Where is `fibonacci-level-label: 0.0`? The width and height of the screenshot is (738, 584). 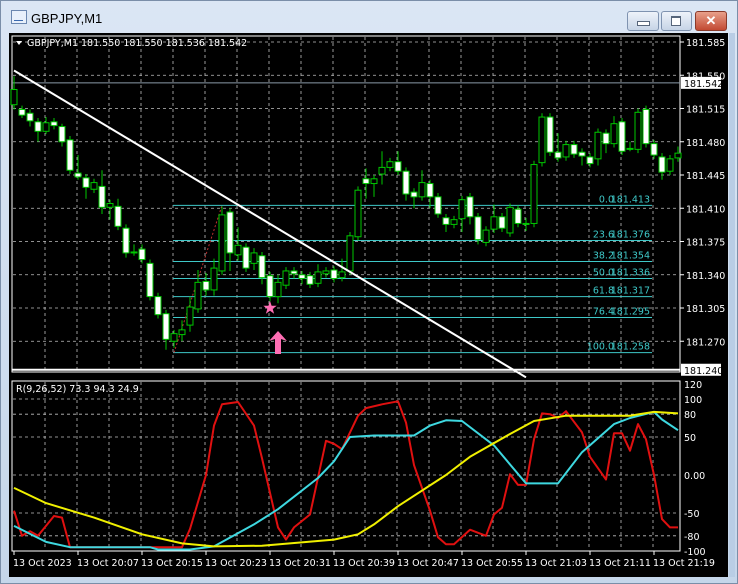
fibonacci-level-label: 0.0 is located at coordinates (606, 199).